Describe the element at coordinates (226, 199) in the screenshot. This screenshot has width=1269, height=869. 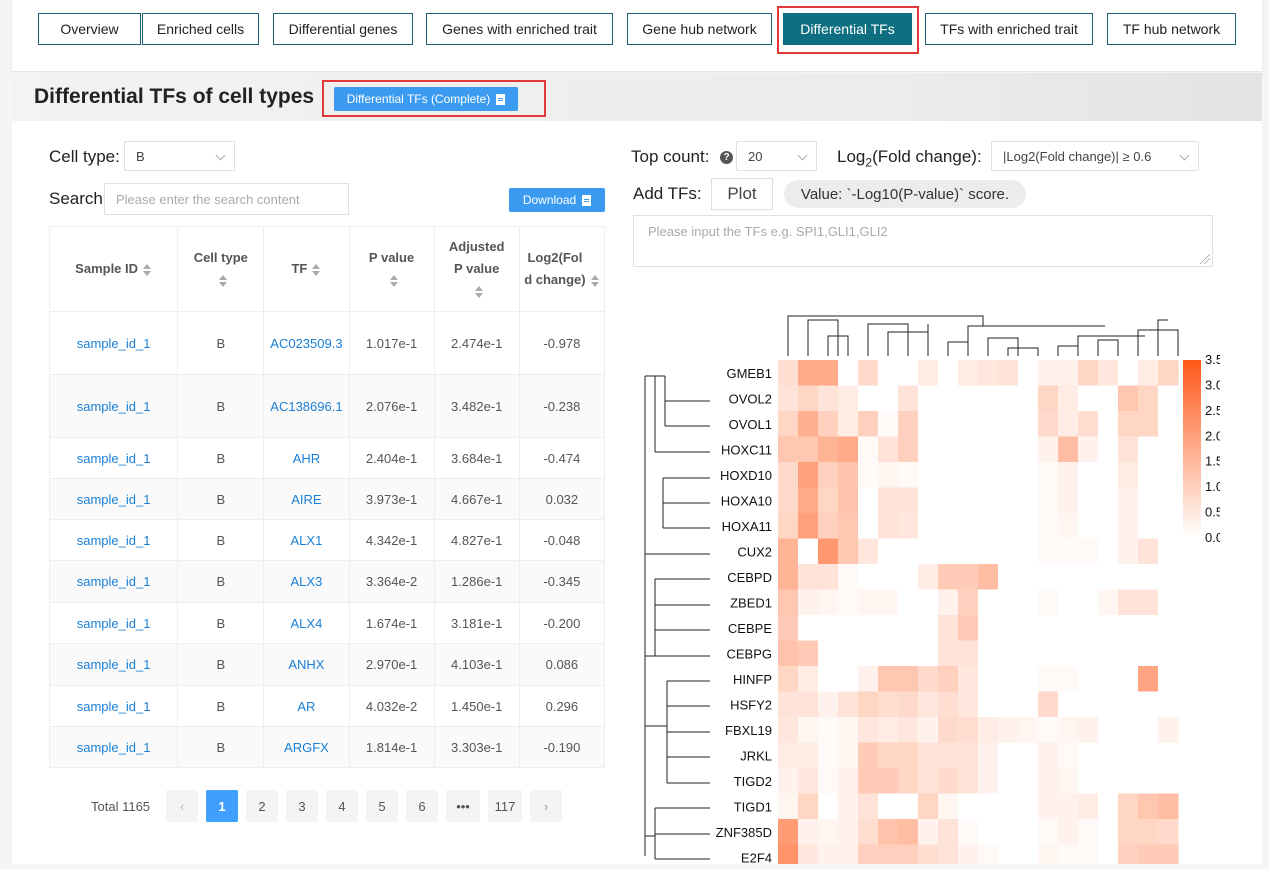
I see `search-input: Please enter the search content` at that location.